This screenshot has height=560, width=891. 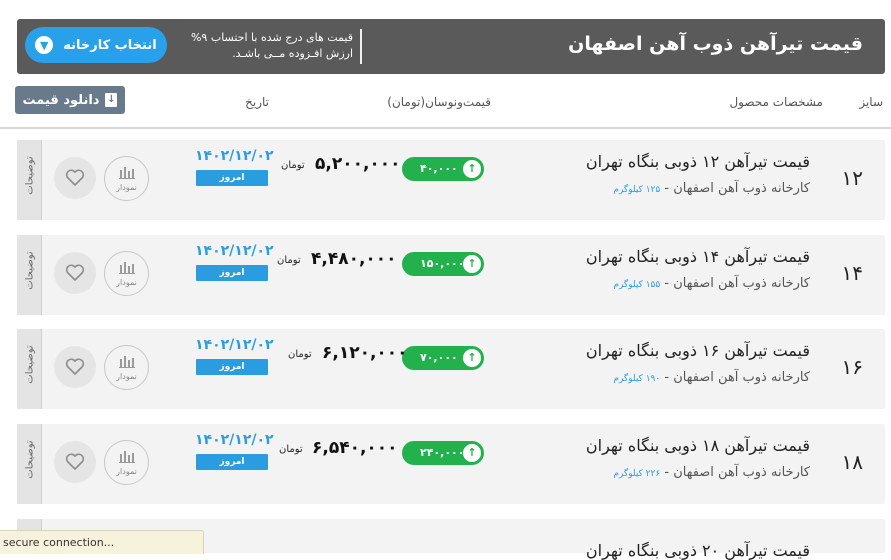 I want to click on price-value: ۶,۱۲۰,۰۰۰, so click(x=365, y=353).